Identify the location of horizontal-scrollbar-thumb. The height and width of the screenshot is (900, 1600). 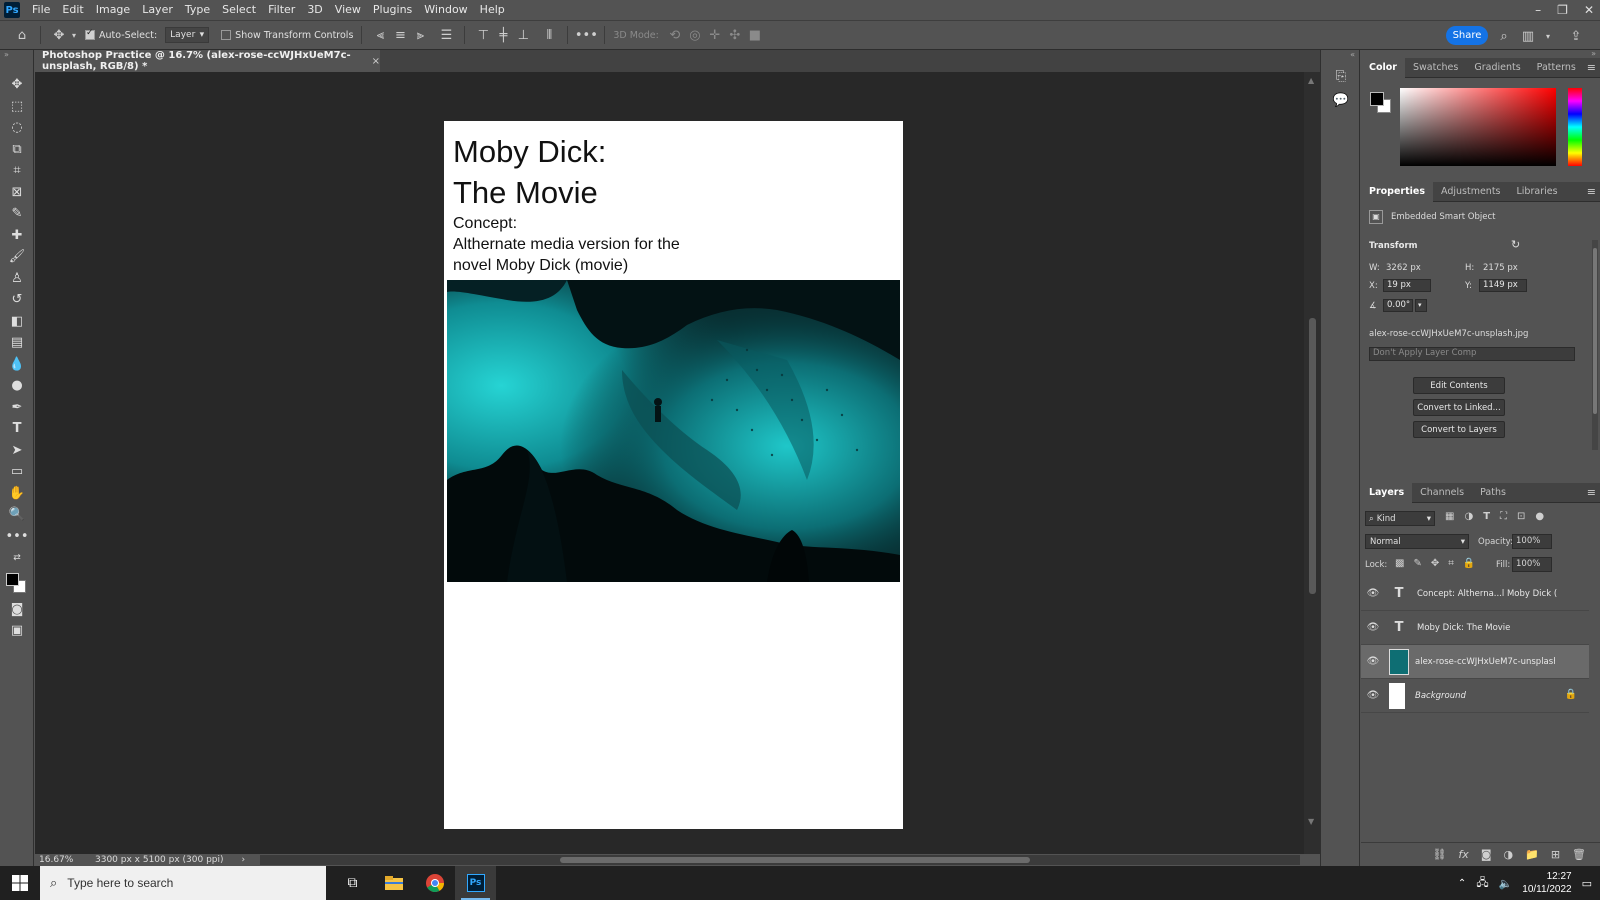
(795, 860).